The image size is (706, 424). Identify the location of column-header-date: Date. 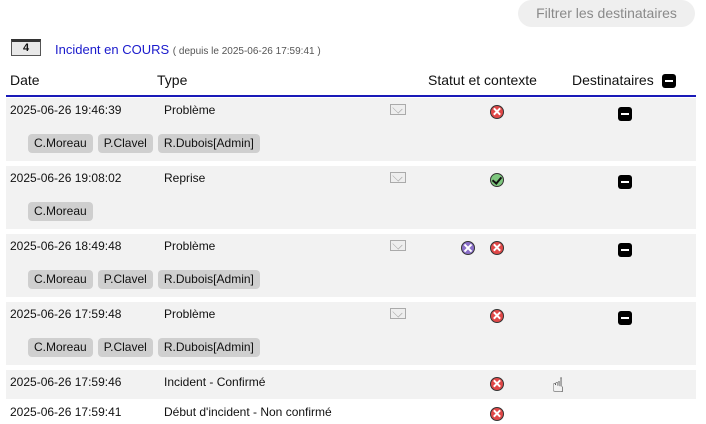
(25, 80).